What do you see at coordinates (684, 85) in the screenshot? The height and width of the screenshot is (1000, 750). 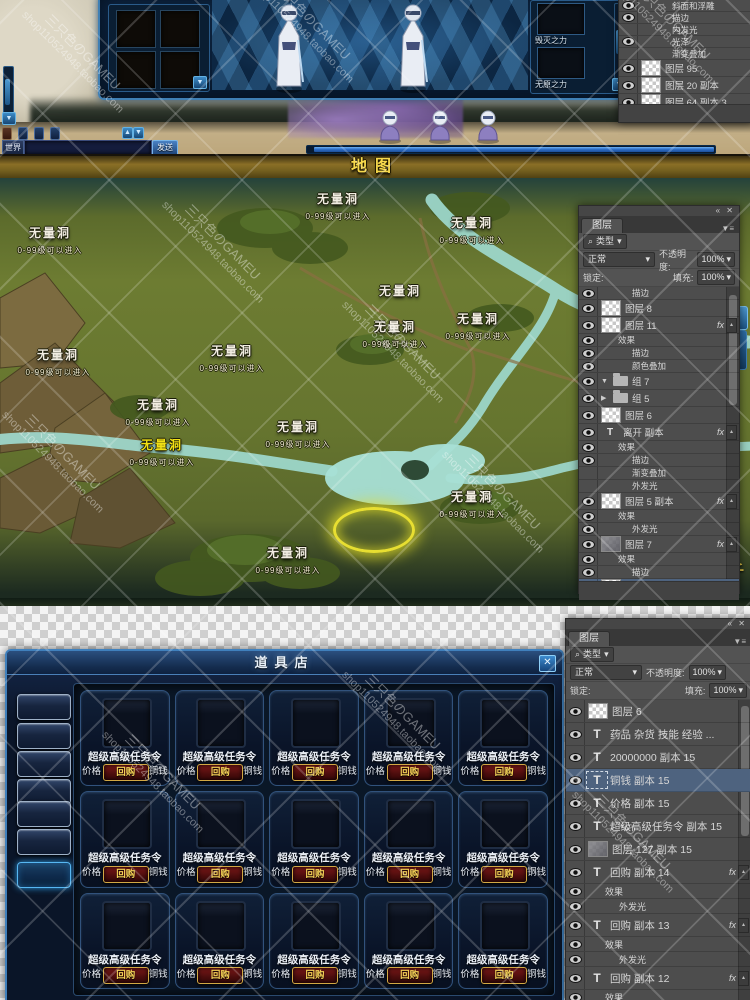 I see `layer-row: T 图层 20 副本 fx▴` at bounding box center [684, 85].